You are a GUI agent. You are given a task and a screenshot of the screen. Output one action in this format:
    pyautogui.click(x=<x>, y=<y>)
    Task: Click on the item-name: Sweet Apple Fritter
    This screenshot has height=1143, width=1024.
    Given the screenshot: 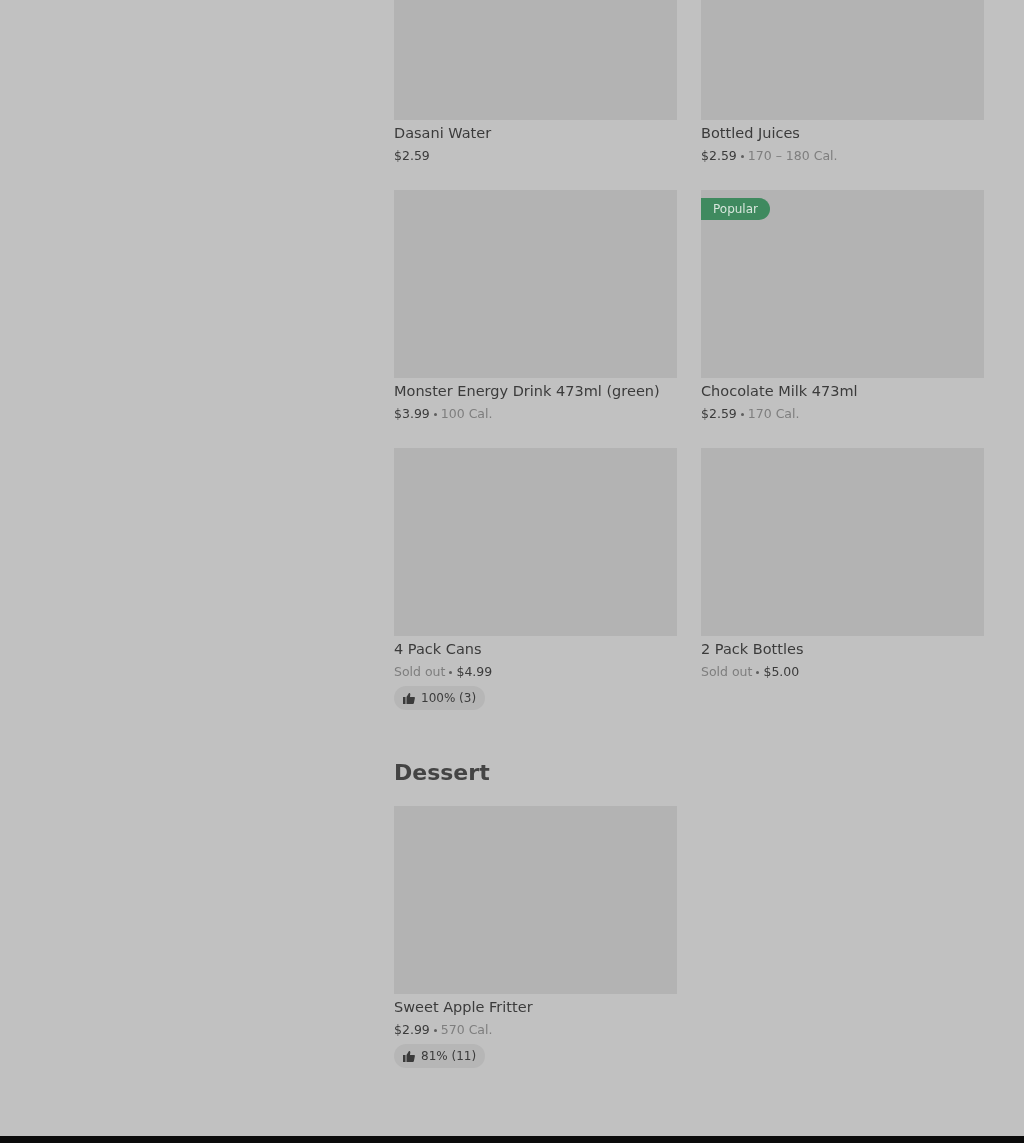 What is the action you would take?
    pyautogui.click(x=463, y=1007)
    